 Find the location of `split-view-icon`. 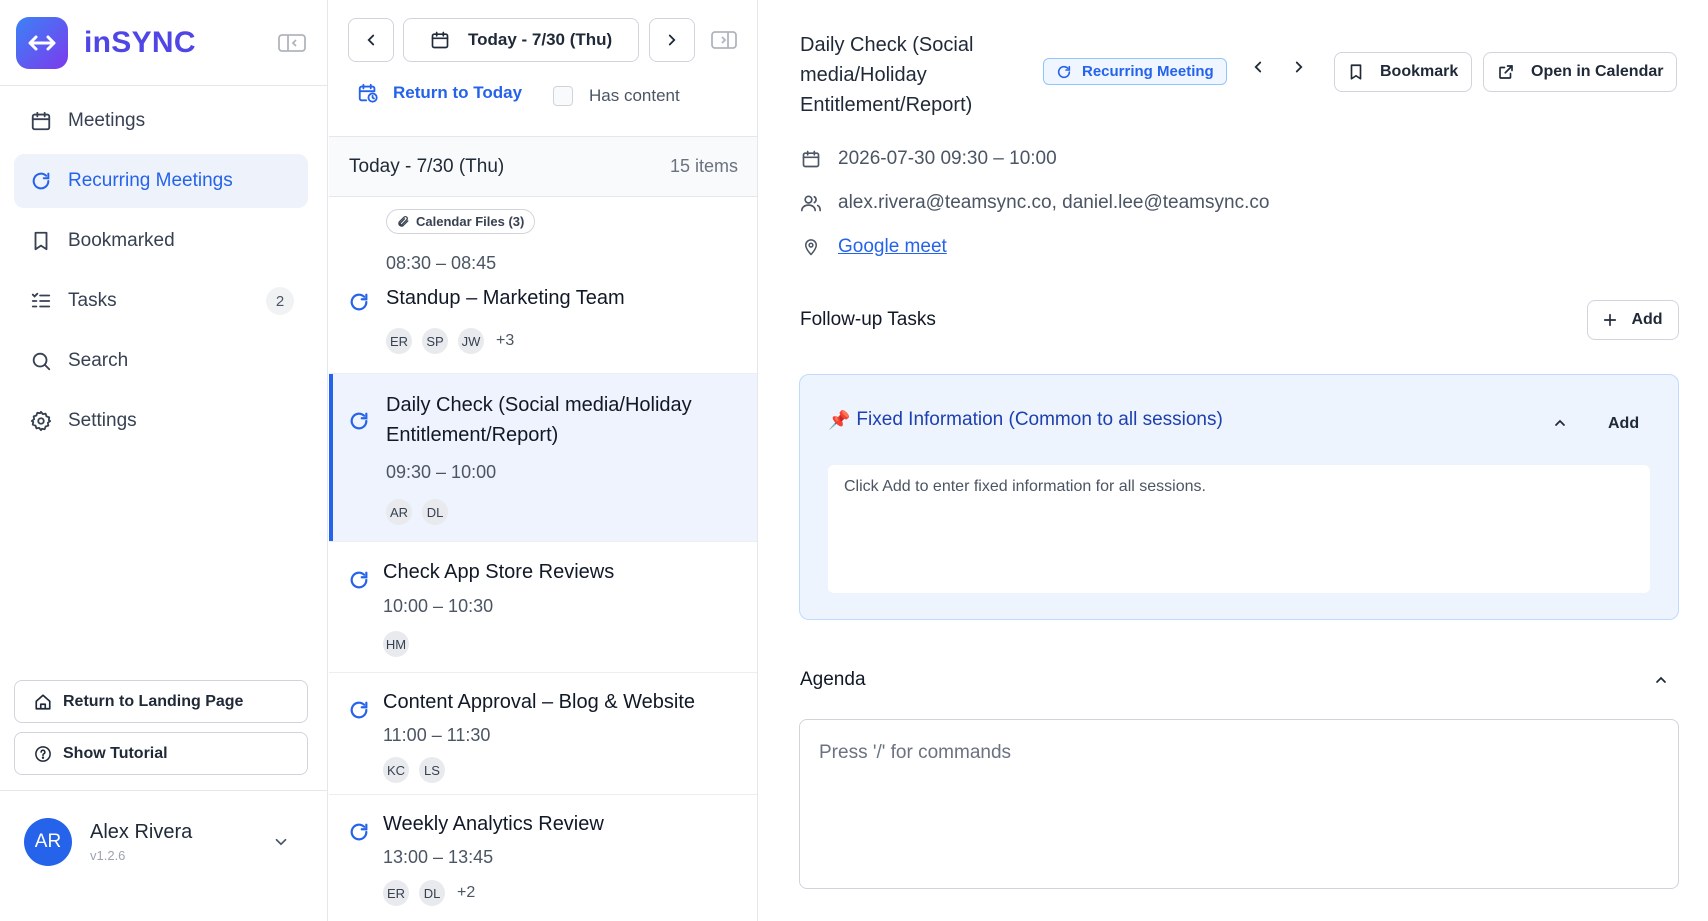

split-view-icon is located at coordinates (724, 40).